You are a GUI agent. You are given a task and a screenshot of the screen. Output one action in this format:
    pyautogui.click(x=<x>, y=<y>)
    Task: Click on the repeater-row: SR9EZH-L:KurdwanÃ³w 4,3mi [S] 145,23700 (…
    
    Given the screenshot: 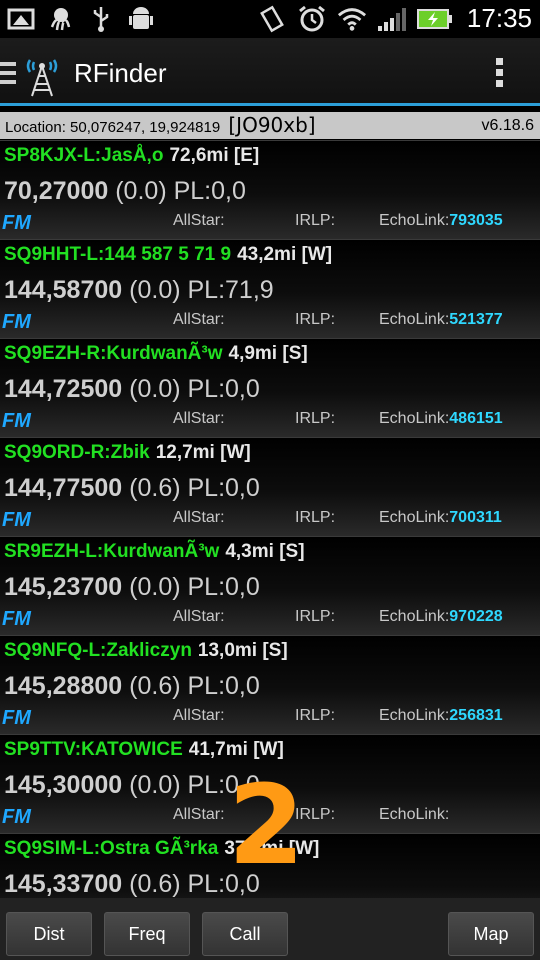 What is the action you would take?
    pyautogui.click(x=270, y=585)
    